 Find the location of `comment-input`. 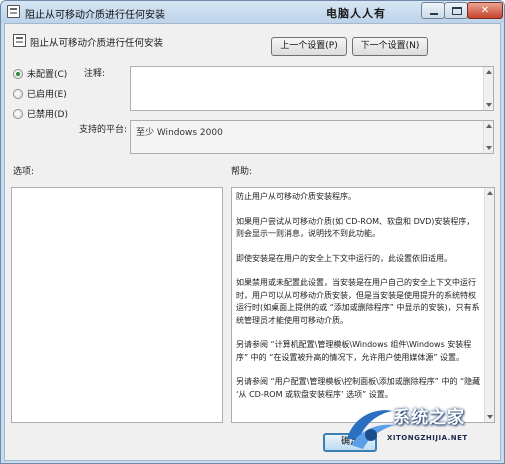

comment-input is located at coordinates (312, 88).